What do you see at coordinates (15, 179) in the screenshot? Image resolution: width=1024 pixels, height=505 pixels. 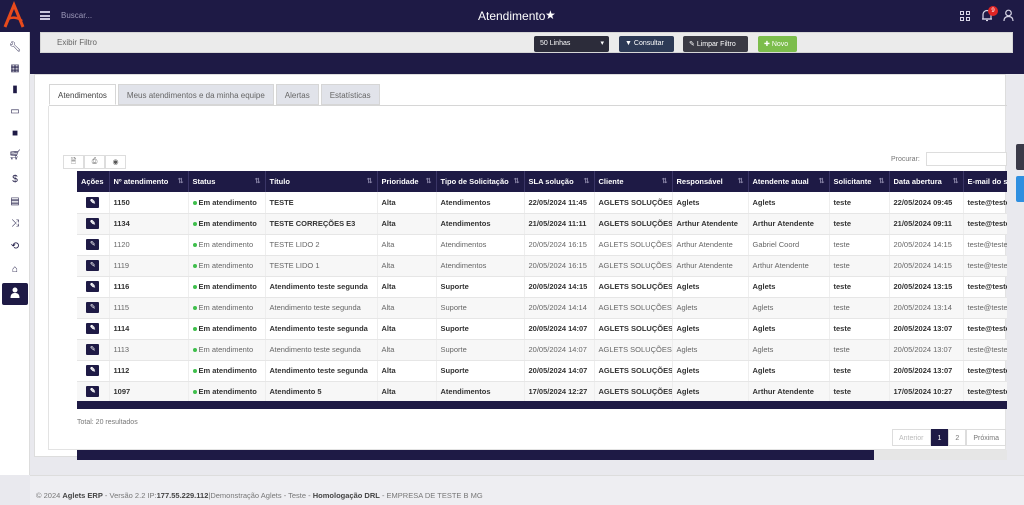 I see `sidebar-item-dollar: $` at bounding box center [15, 179].